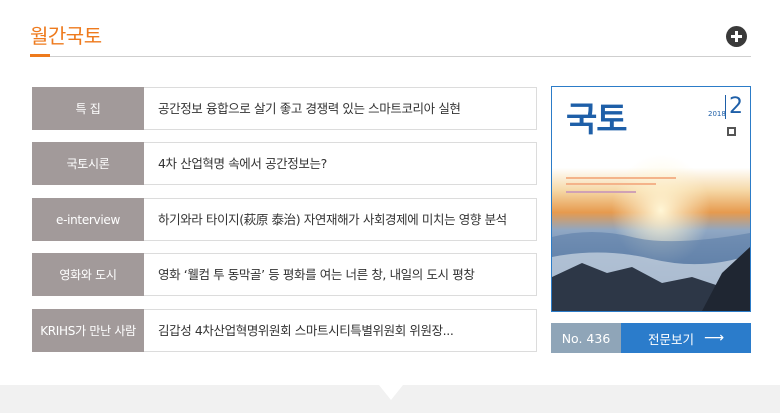 Image resolution: width=780 pixels, height=413 pixels. I want to click on article-title-link: 4차 산업혁명 속에서 공간정보는?, so click(242, 163).